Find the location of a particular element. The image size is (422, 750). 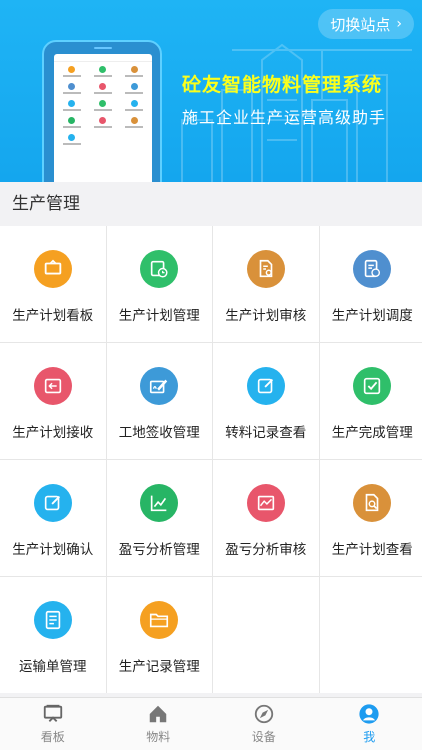

module-item: 转料记录查看 is located at coordinates (266, 401).